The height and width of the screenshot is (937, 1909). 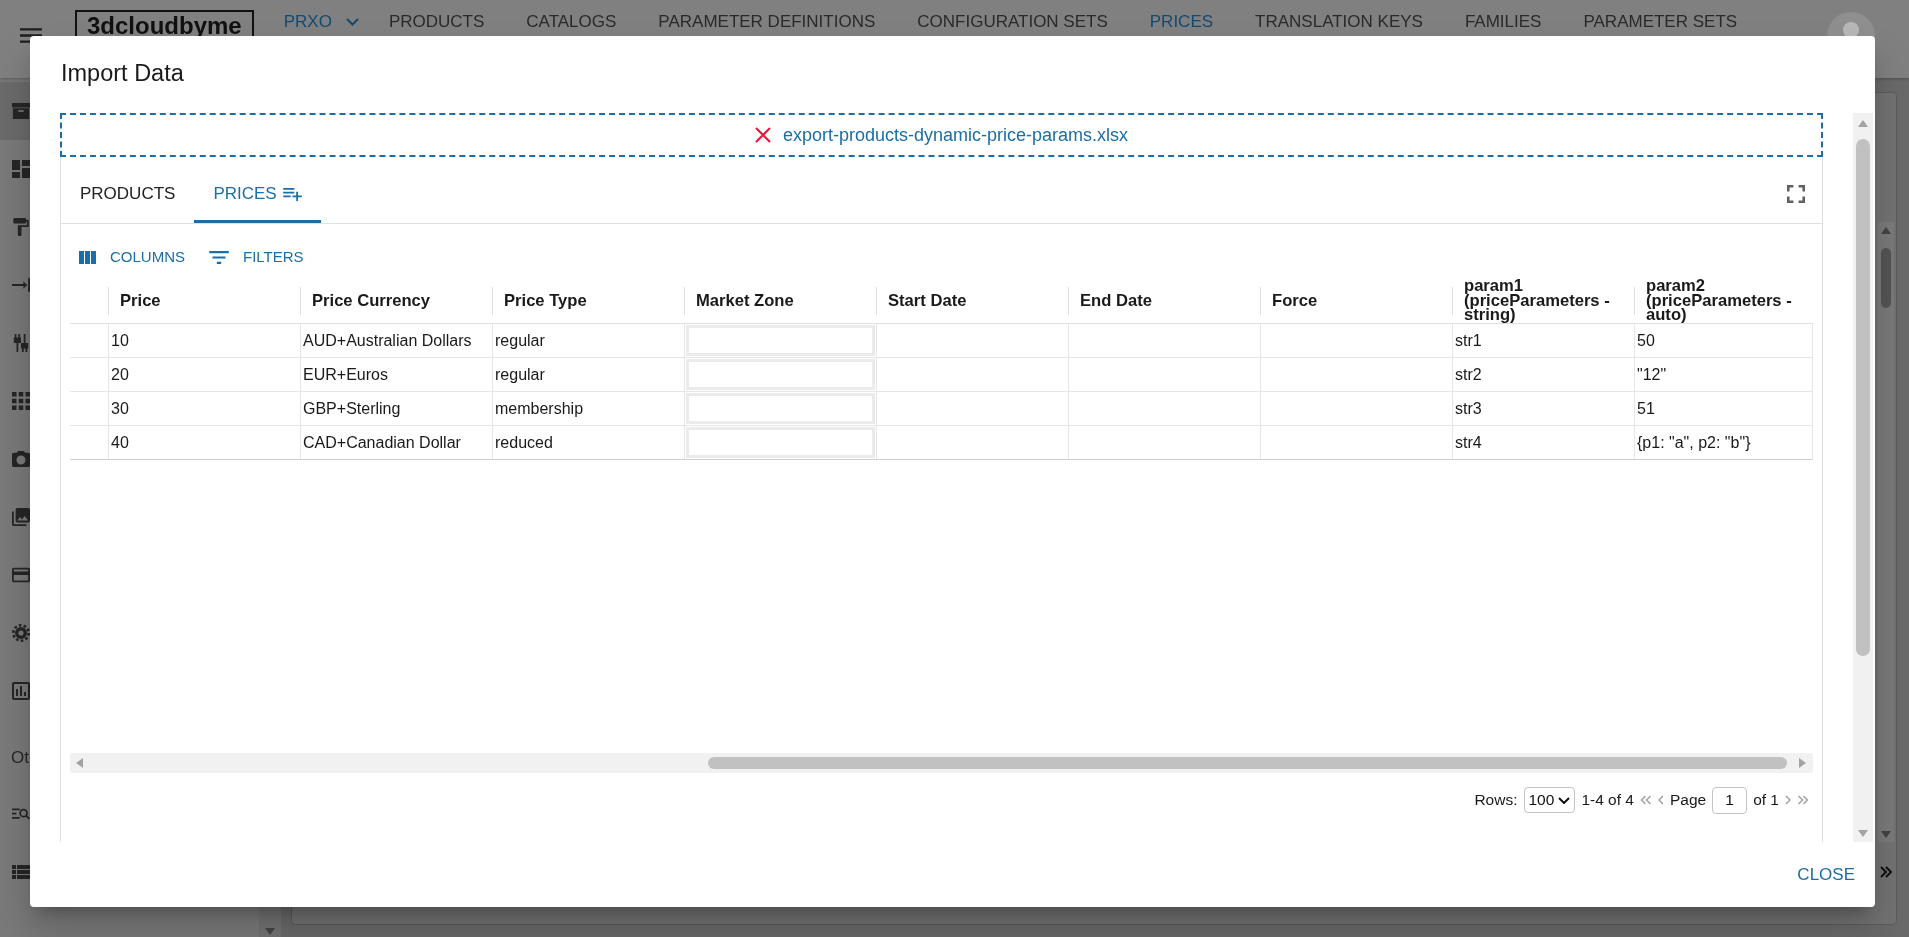 I want to click on nav-tab: CATALOGS, so click(x=571, y=22).